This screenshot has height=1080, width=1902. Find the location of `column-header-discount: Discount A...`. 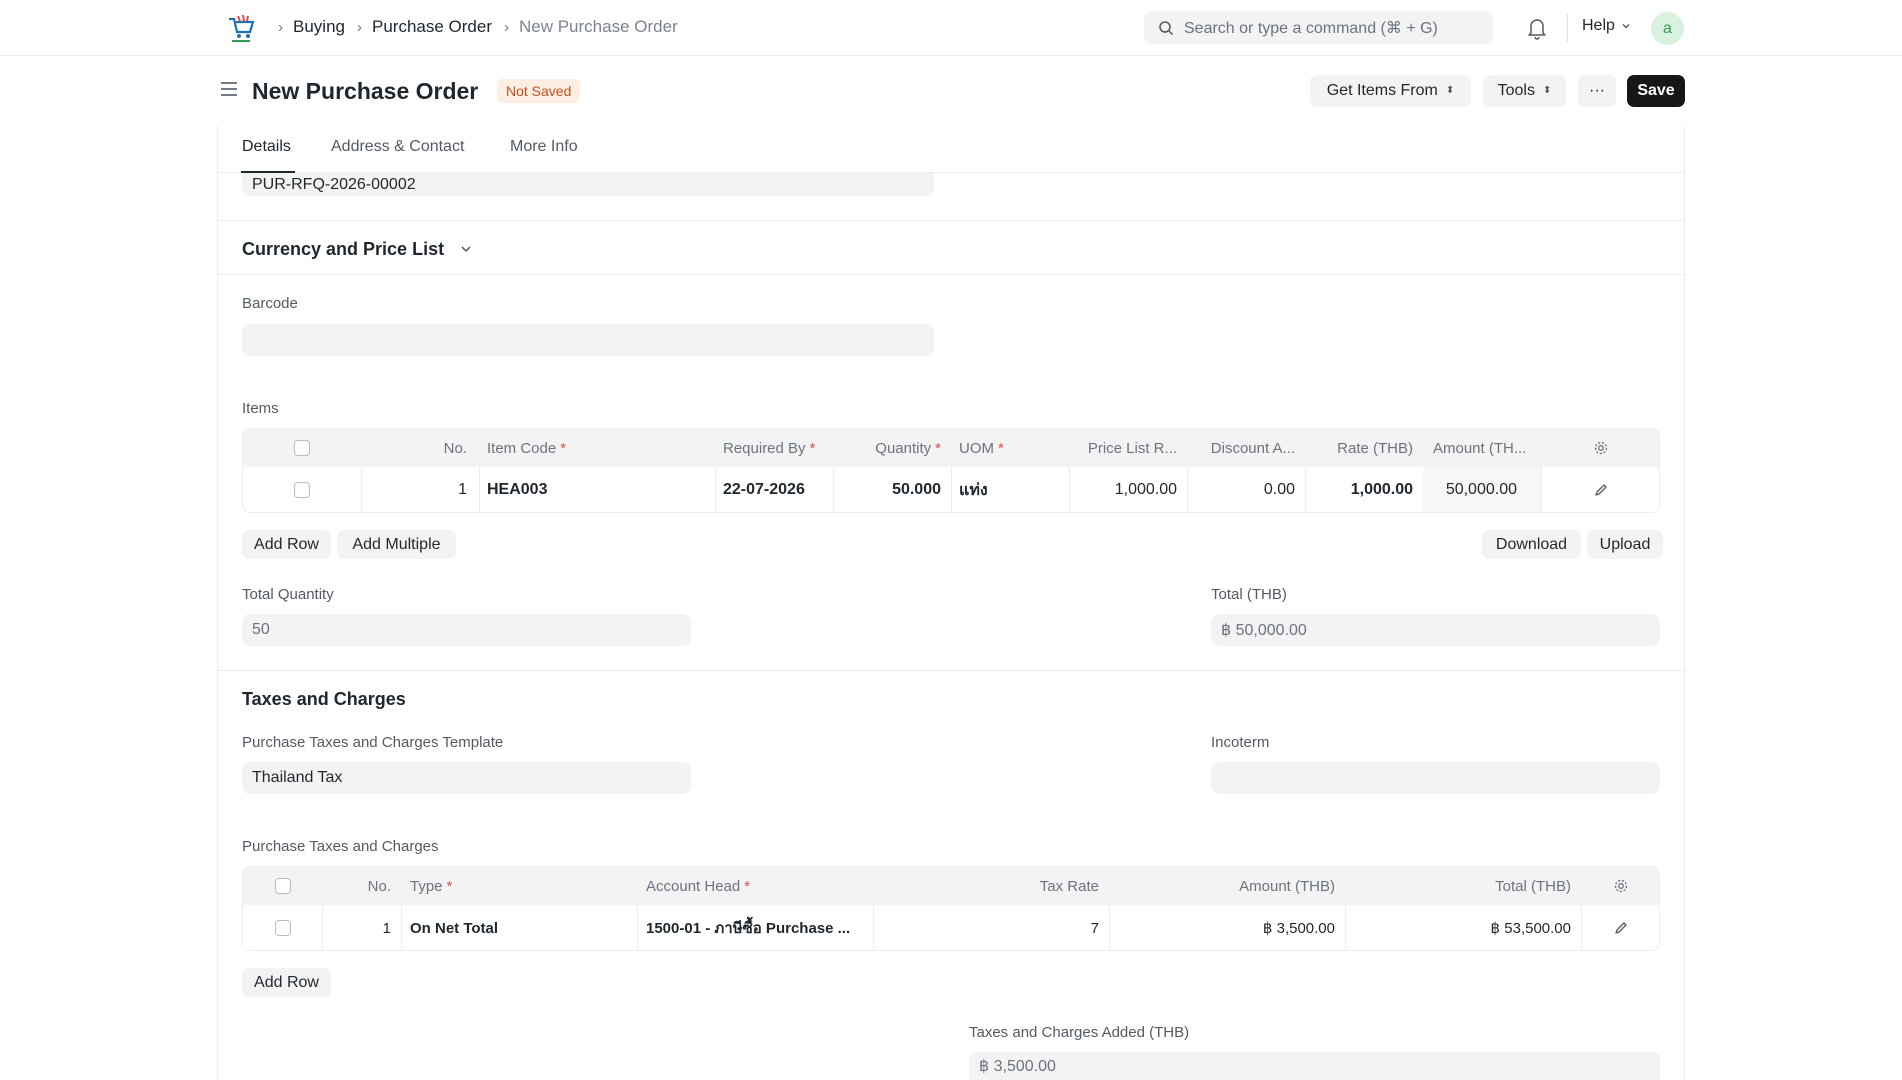

column-header-discount: Discount A... is located at coordinates (1252, 448).